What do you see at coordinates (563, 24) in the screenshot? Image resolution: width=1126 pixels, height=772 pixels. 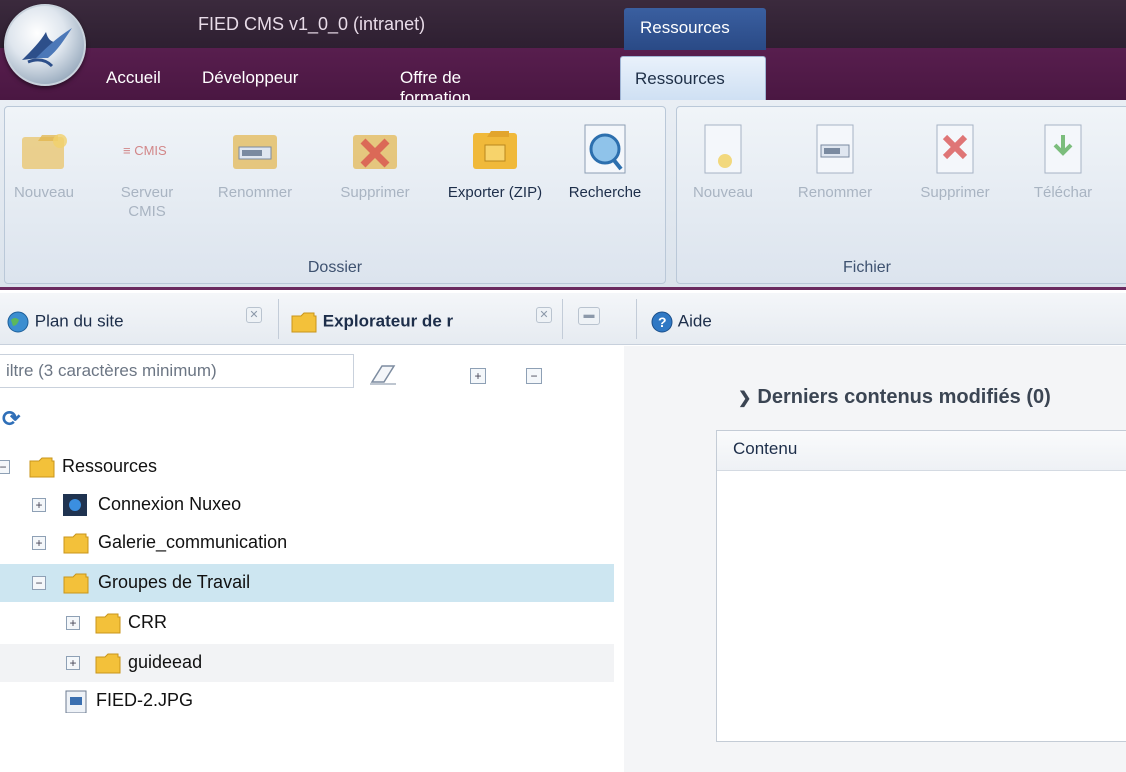 I see `title-strip` at bounding box center [563, 24].